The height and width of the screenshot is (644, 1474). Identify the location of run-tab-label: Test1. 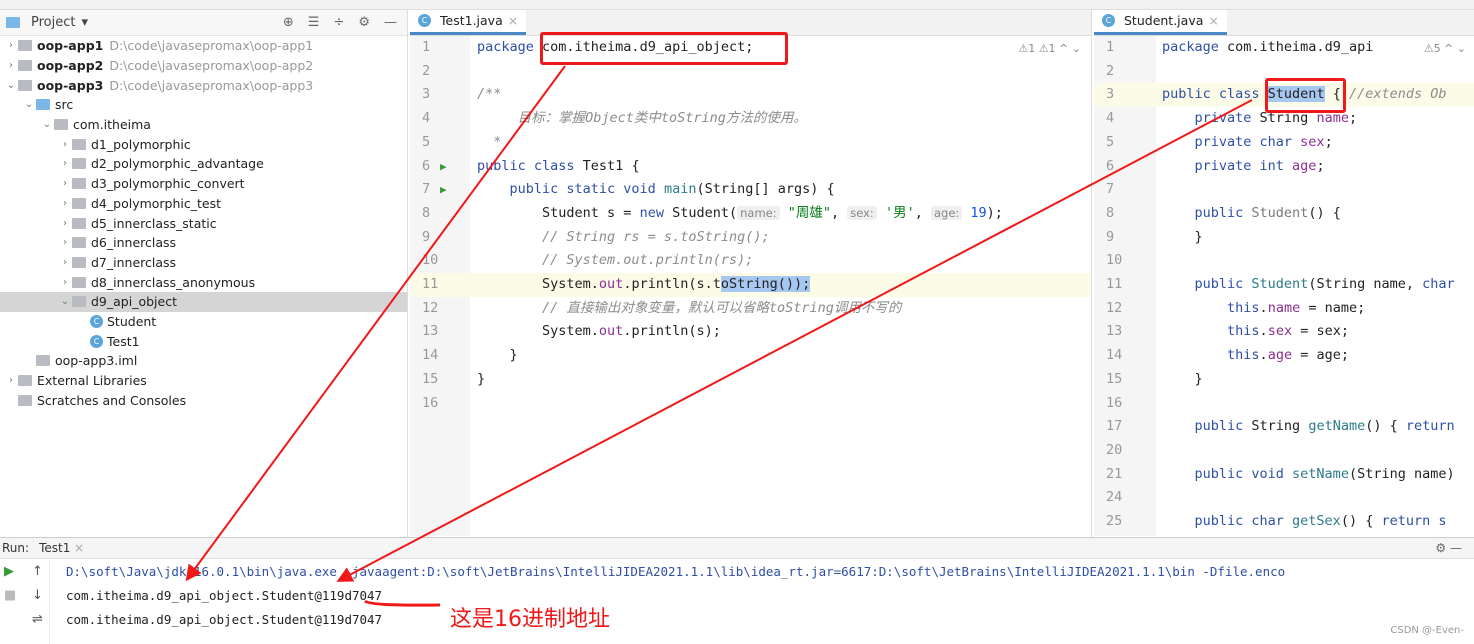
(55, 548).